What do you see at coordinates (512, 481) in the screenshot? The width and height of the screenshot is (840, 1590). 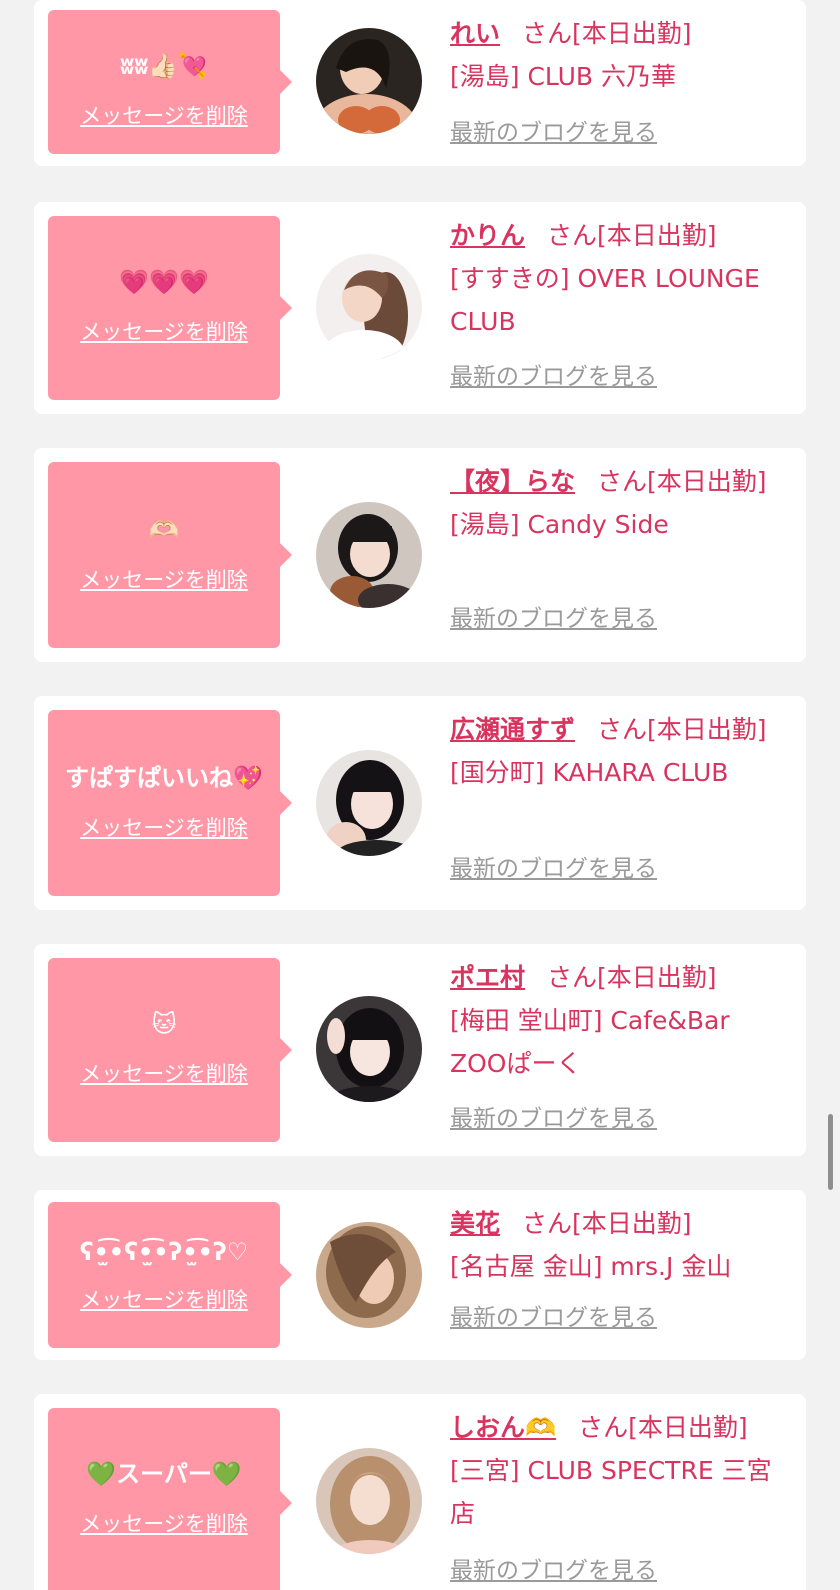 I see `cast-name-link: 【夜】らな` at bounding box center [512, 481].